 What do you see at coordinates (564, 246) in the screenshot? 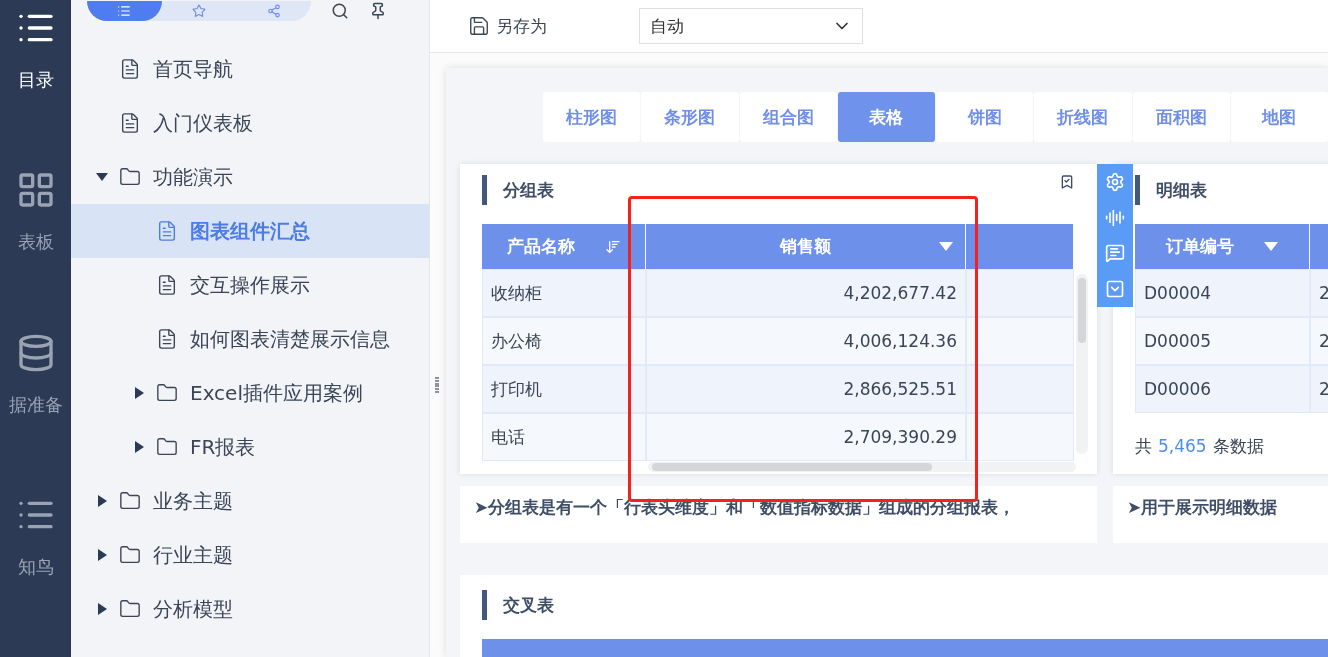
I see `column-header: 产品名称` at bounding box center [564, 246].